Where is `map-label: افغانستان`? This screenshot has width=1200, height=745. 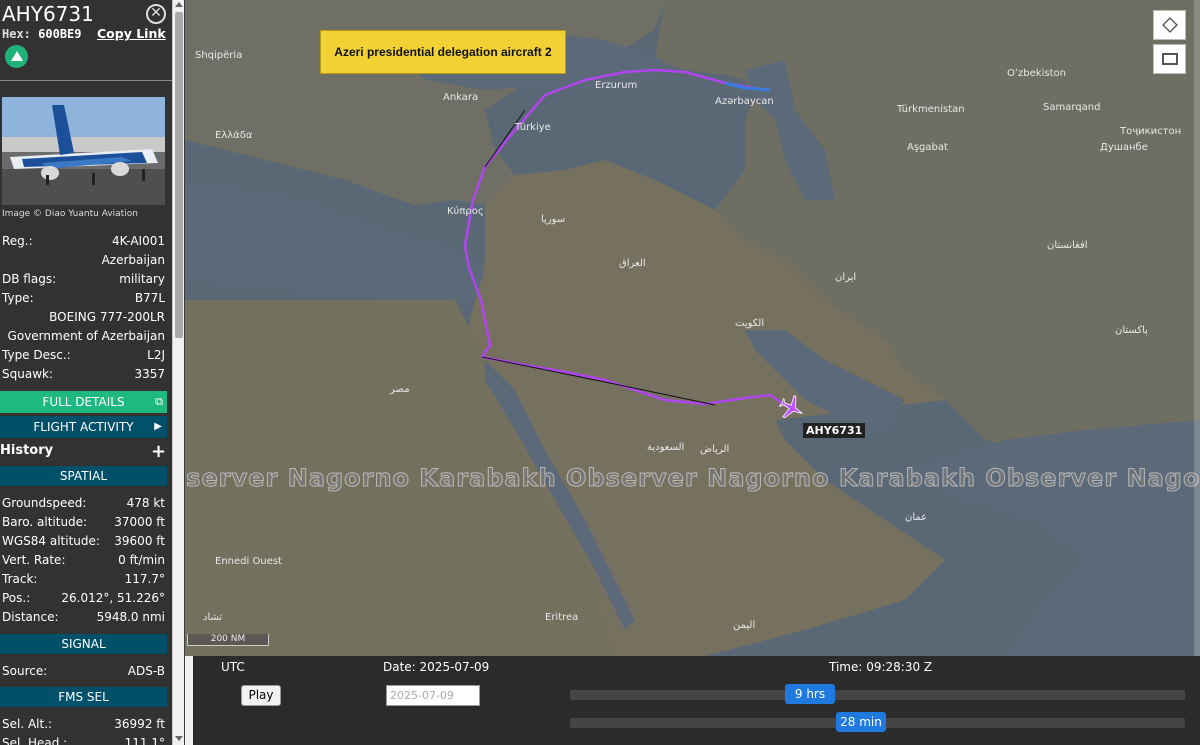 map-label: افغانستان is located at coordinates (1067, 245).